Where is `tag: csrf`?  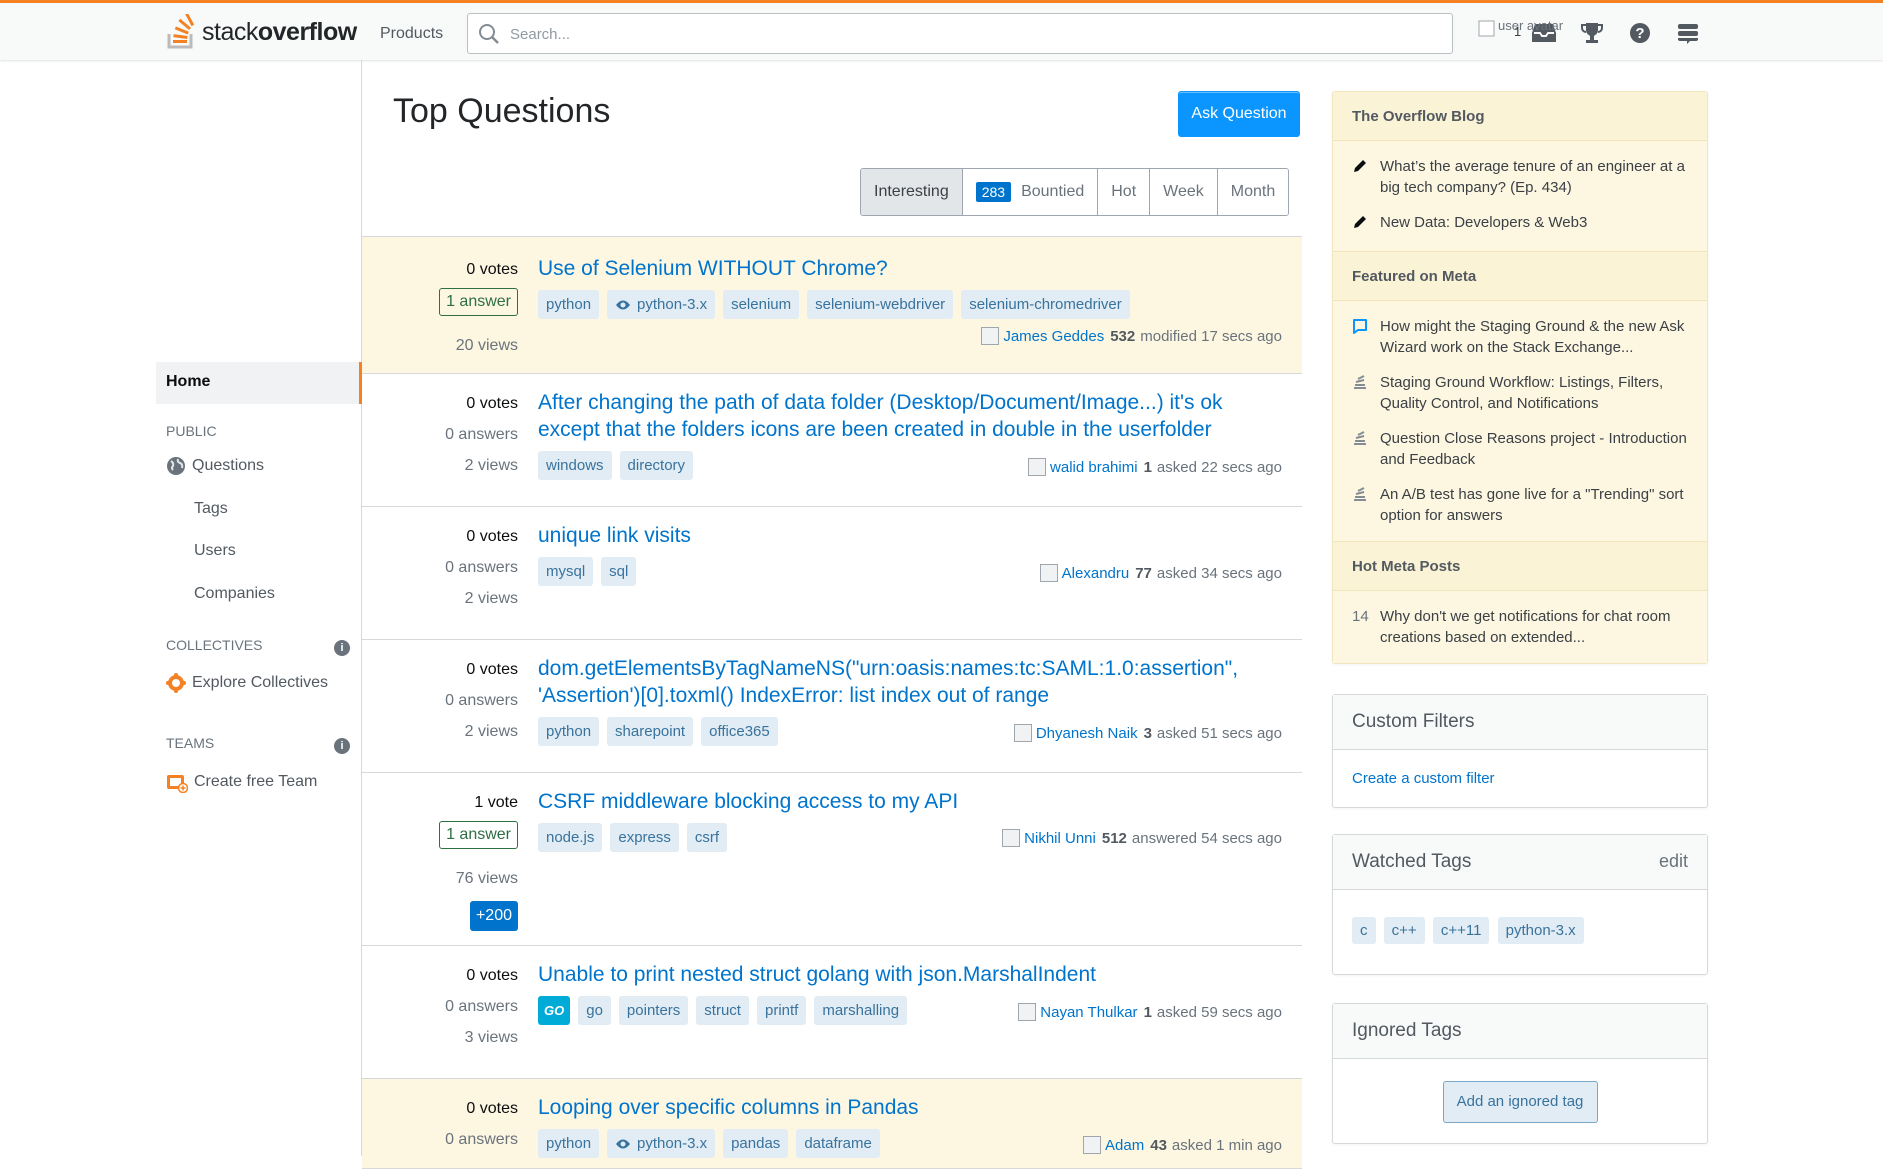 tag: csrf is located at coordinates (707, 837).